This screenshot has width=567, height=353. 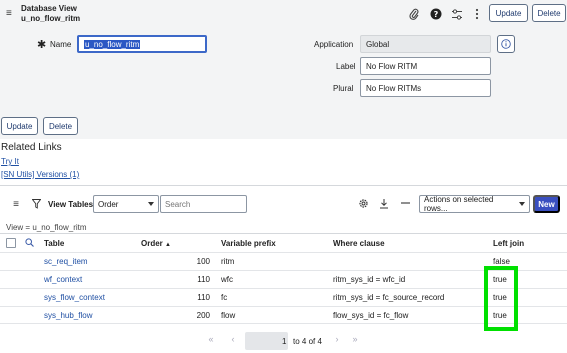 What do you see at coordinates (42, 45) in the screenshot?
I see `mandatory-indicator: ✱` at bounding box center [42, 45].